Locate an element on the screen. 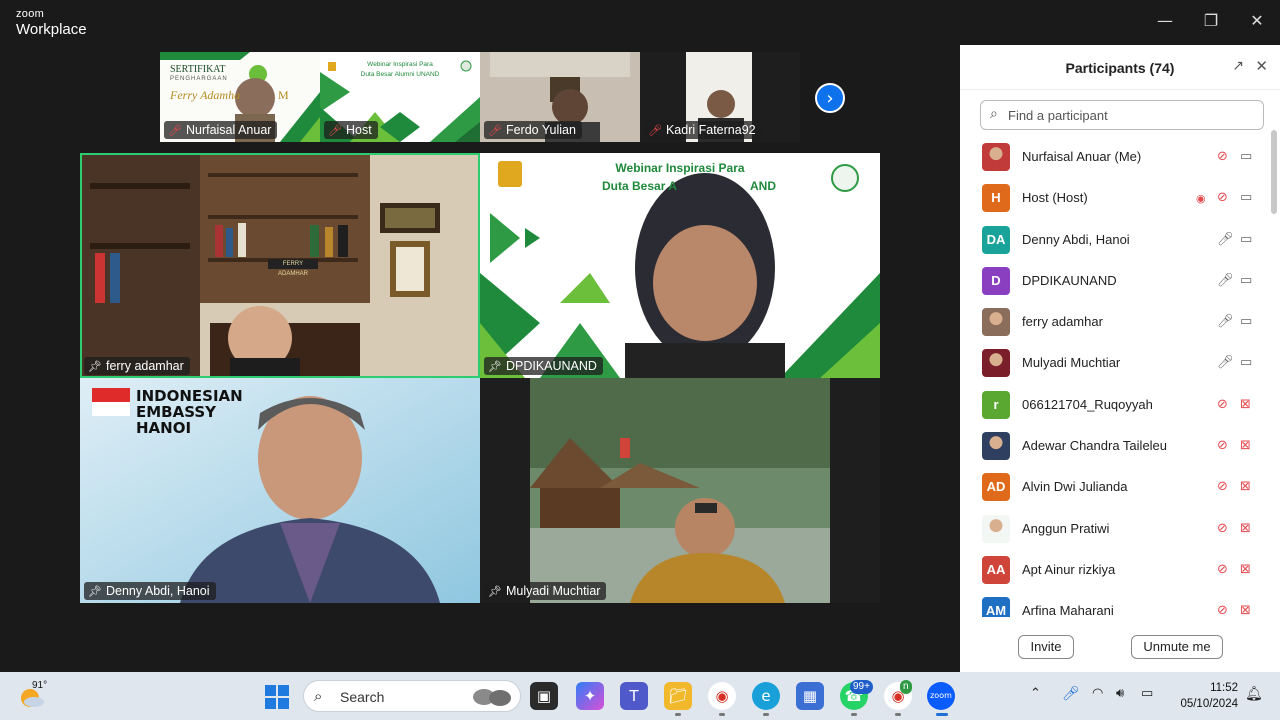 This screenshot has height=720, width=1280. banner-title-line-1: Webinar Inspirasi Para is located at coordinates (680, 168).